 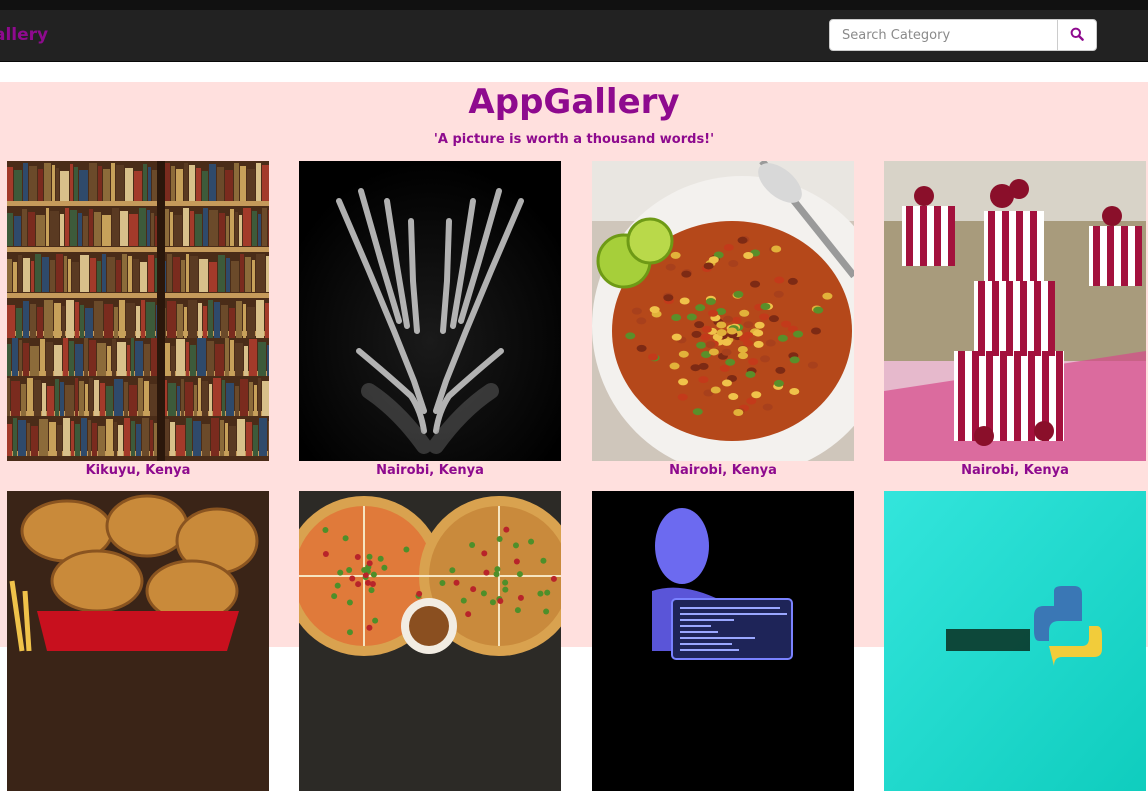 I want to click on search-button, so click(x=1077, y=35).